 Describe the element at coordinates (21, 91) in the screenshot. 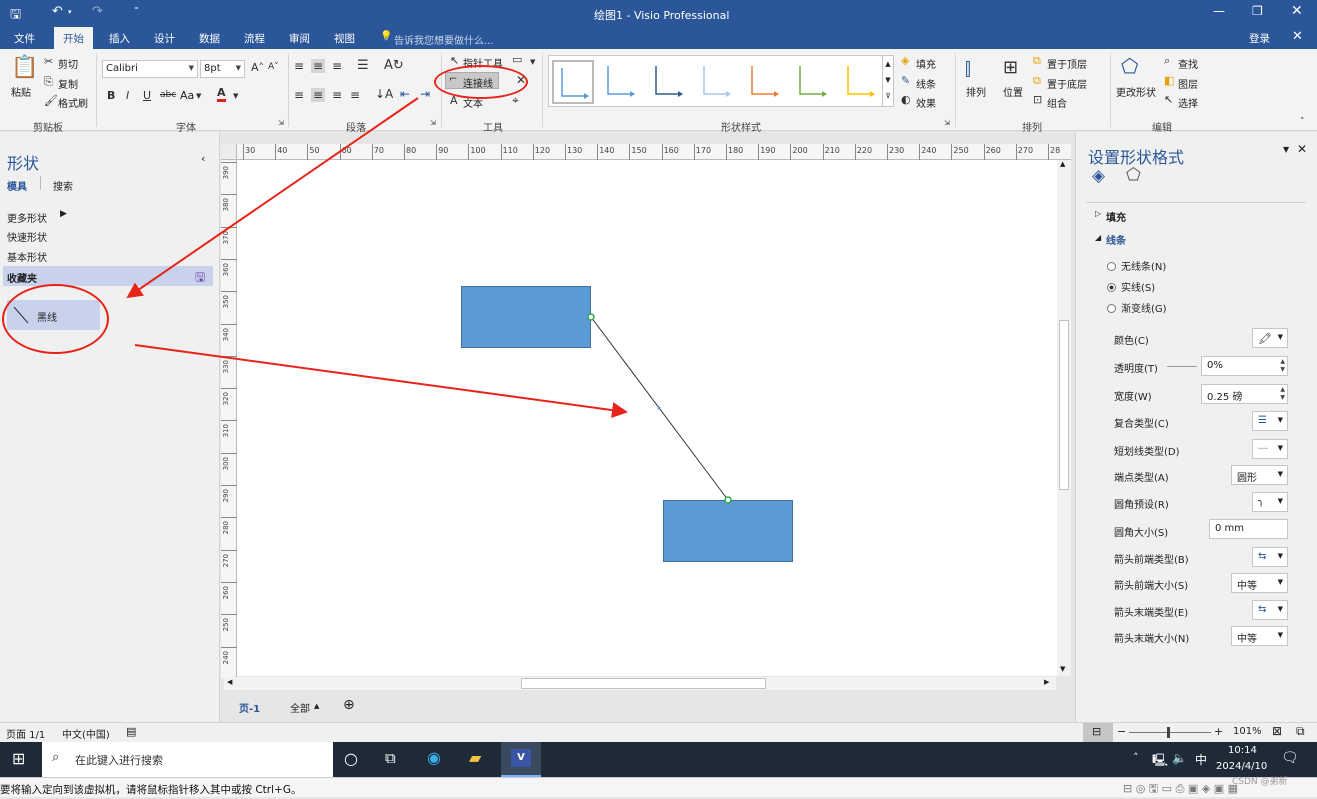

I see `paste-button: 粘贴` at that location.